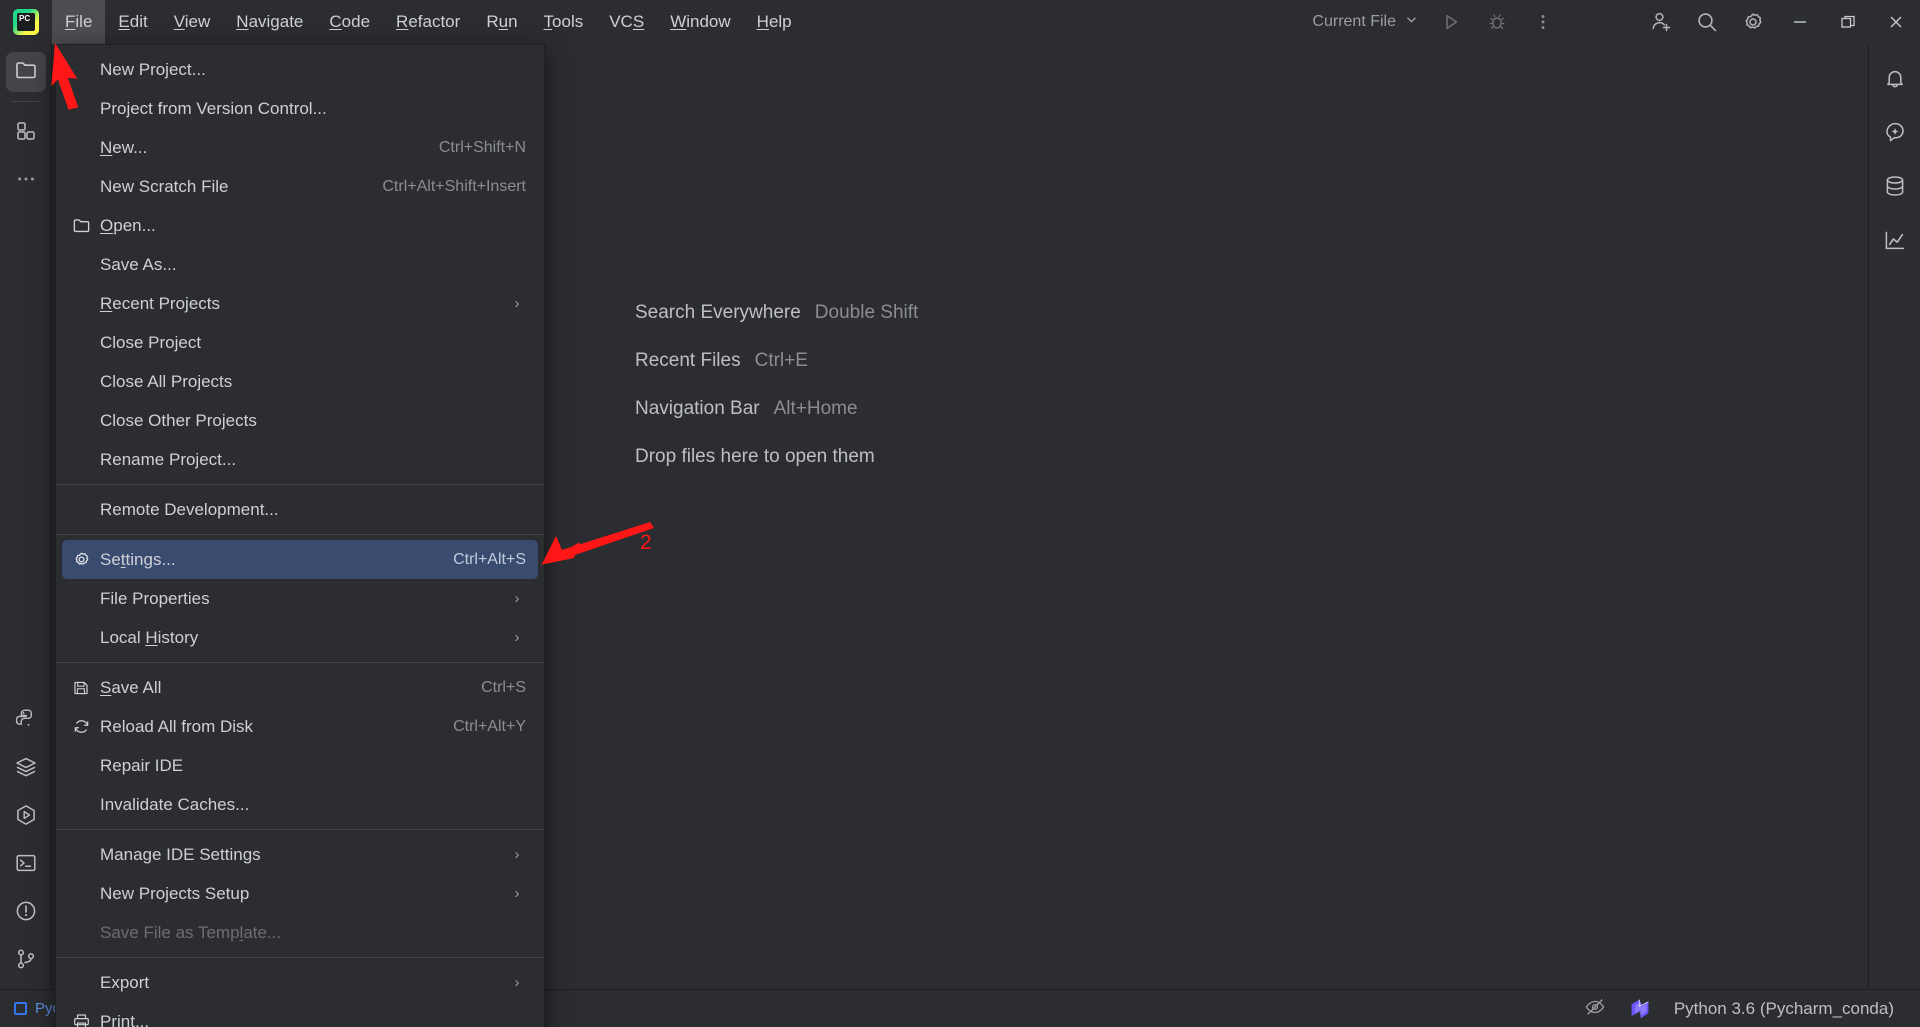 The width and height of the screenshot is (1920, 1027). Describe the element at coordinates (1497, 22) in the screenshot. I see `debug-button` at that location.